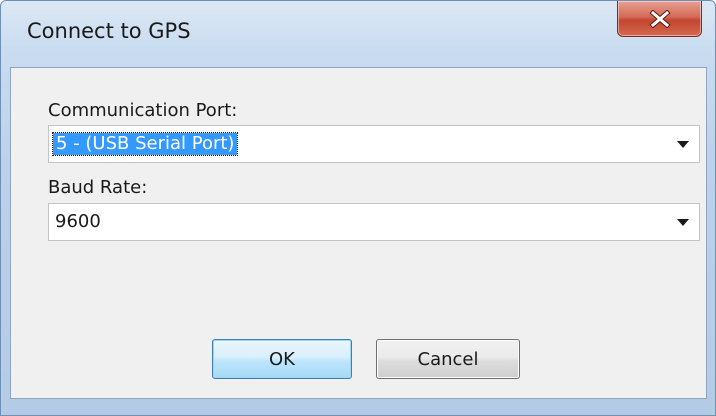 The width and height of the screenshot is (716, 416). Describe the element at coordinates (109, 31) in the screenshot. I see `window-title: Connect to GPS` at that location.